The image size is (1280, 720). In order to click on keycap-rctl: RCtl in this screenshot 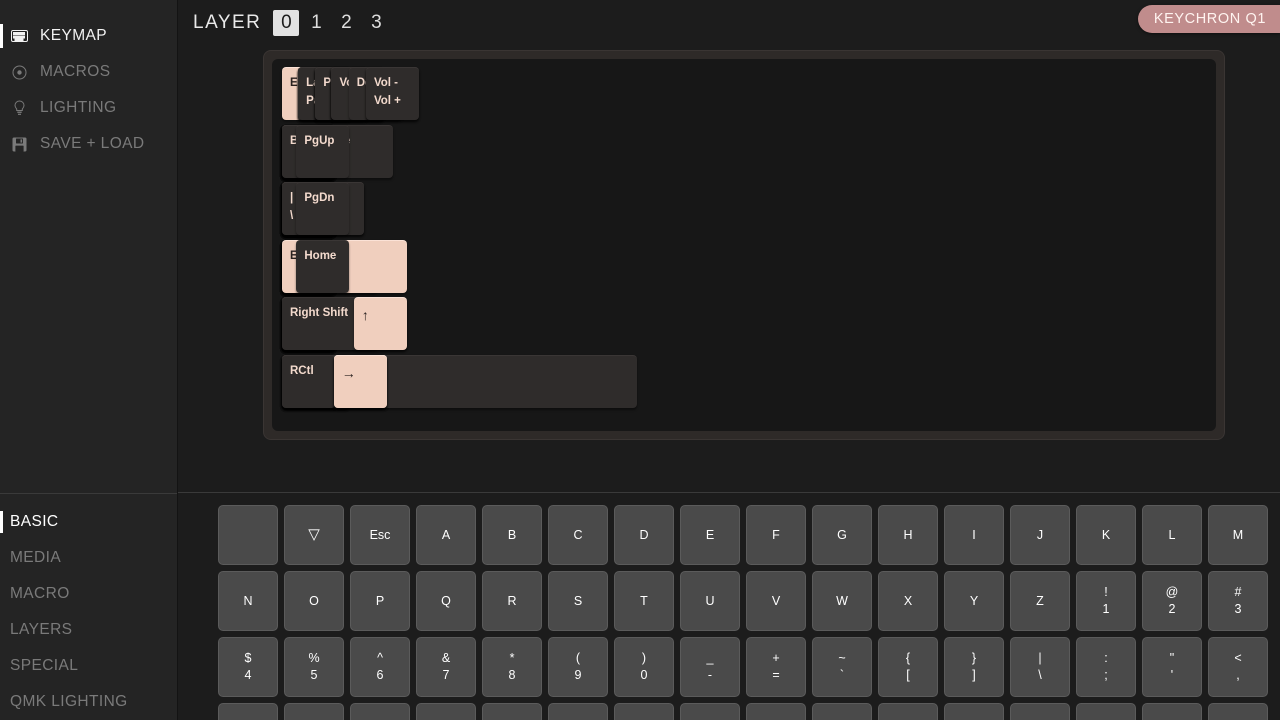, I will do `click(308, 381)`.